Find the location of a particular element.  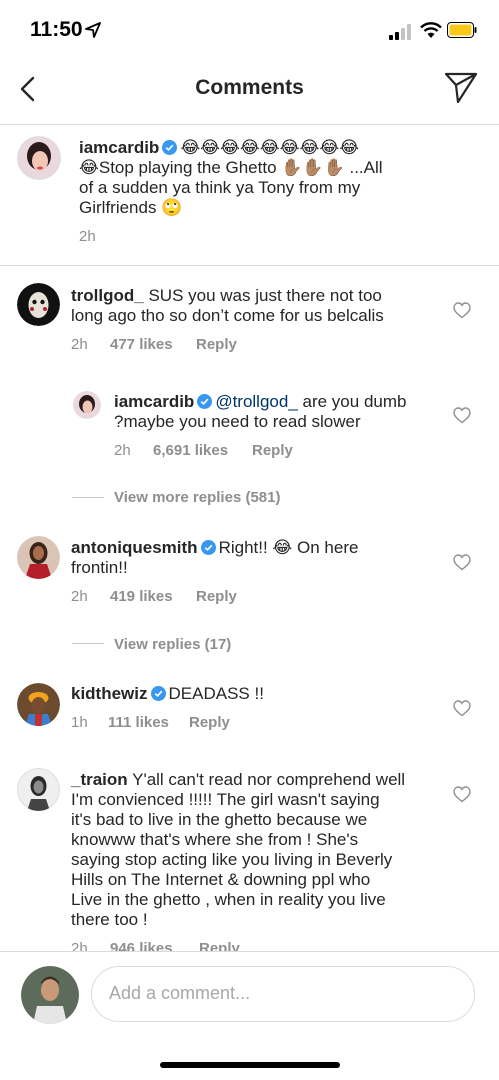

comment-username: trollgod_ is located at coordinates (107, 295).